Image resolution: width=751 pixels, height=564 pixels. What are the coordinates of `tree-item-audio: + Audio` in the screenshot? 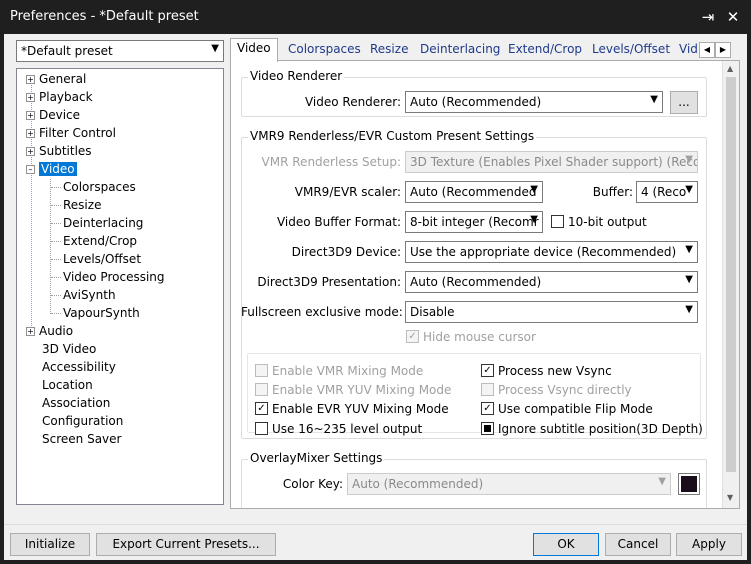 It's located at (49, 331).